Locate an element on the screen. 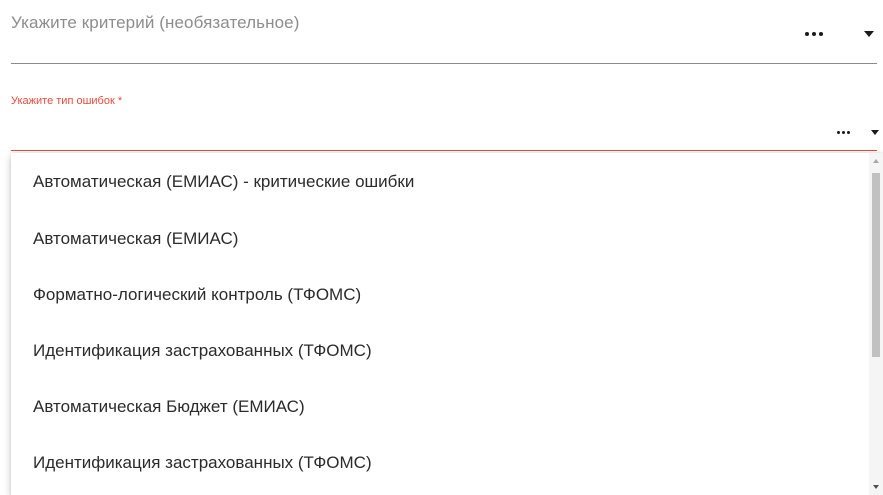 The height and width of the screenshot is (495, 883). error-type-underline is located at coordinates (444, 150).